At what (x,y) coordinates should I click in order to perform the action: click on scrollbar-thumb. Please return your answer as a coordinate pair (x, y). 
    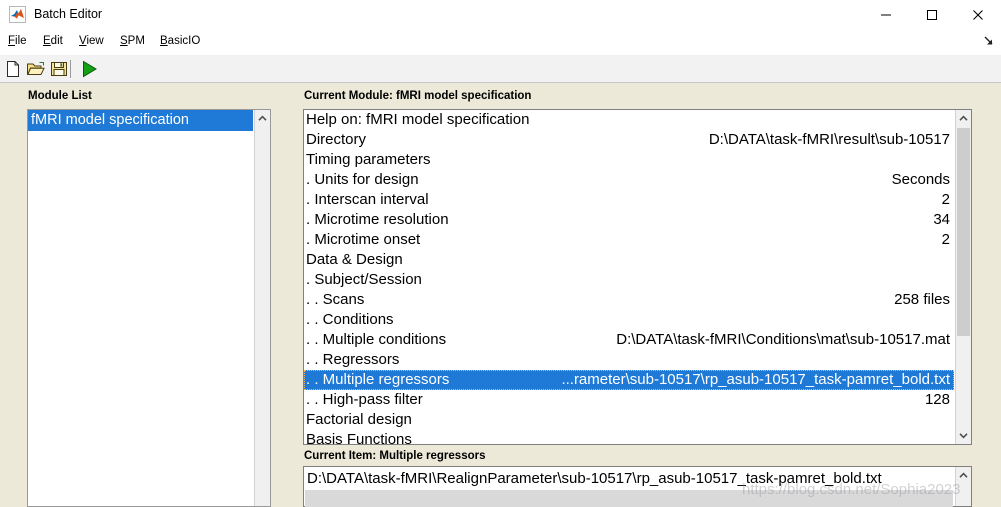
    Looking at the image, I should click on (963, 232).